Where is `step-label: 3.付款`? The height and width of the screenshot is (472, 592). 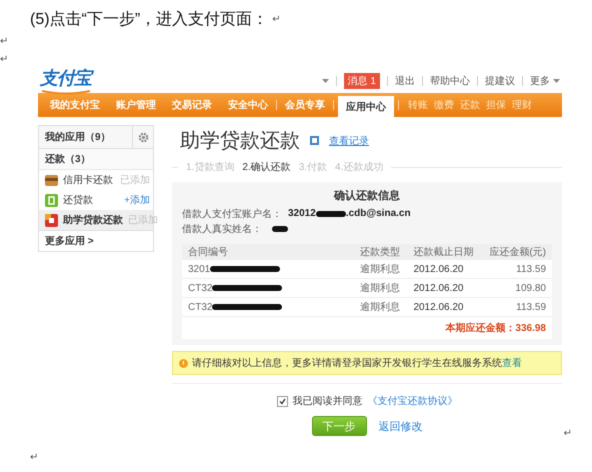
step-label: 3.付款 is located at coordinates (313, 167).